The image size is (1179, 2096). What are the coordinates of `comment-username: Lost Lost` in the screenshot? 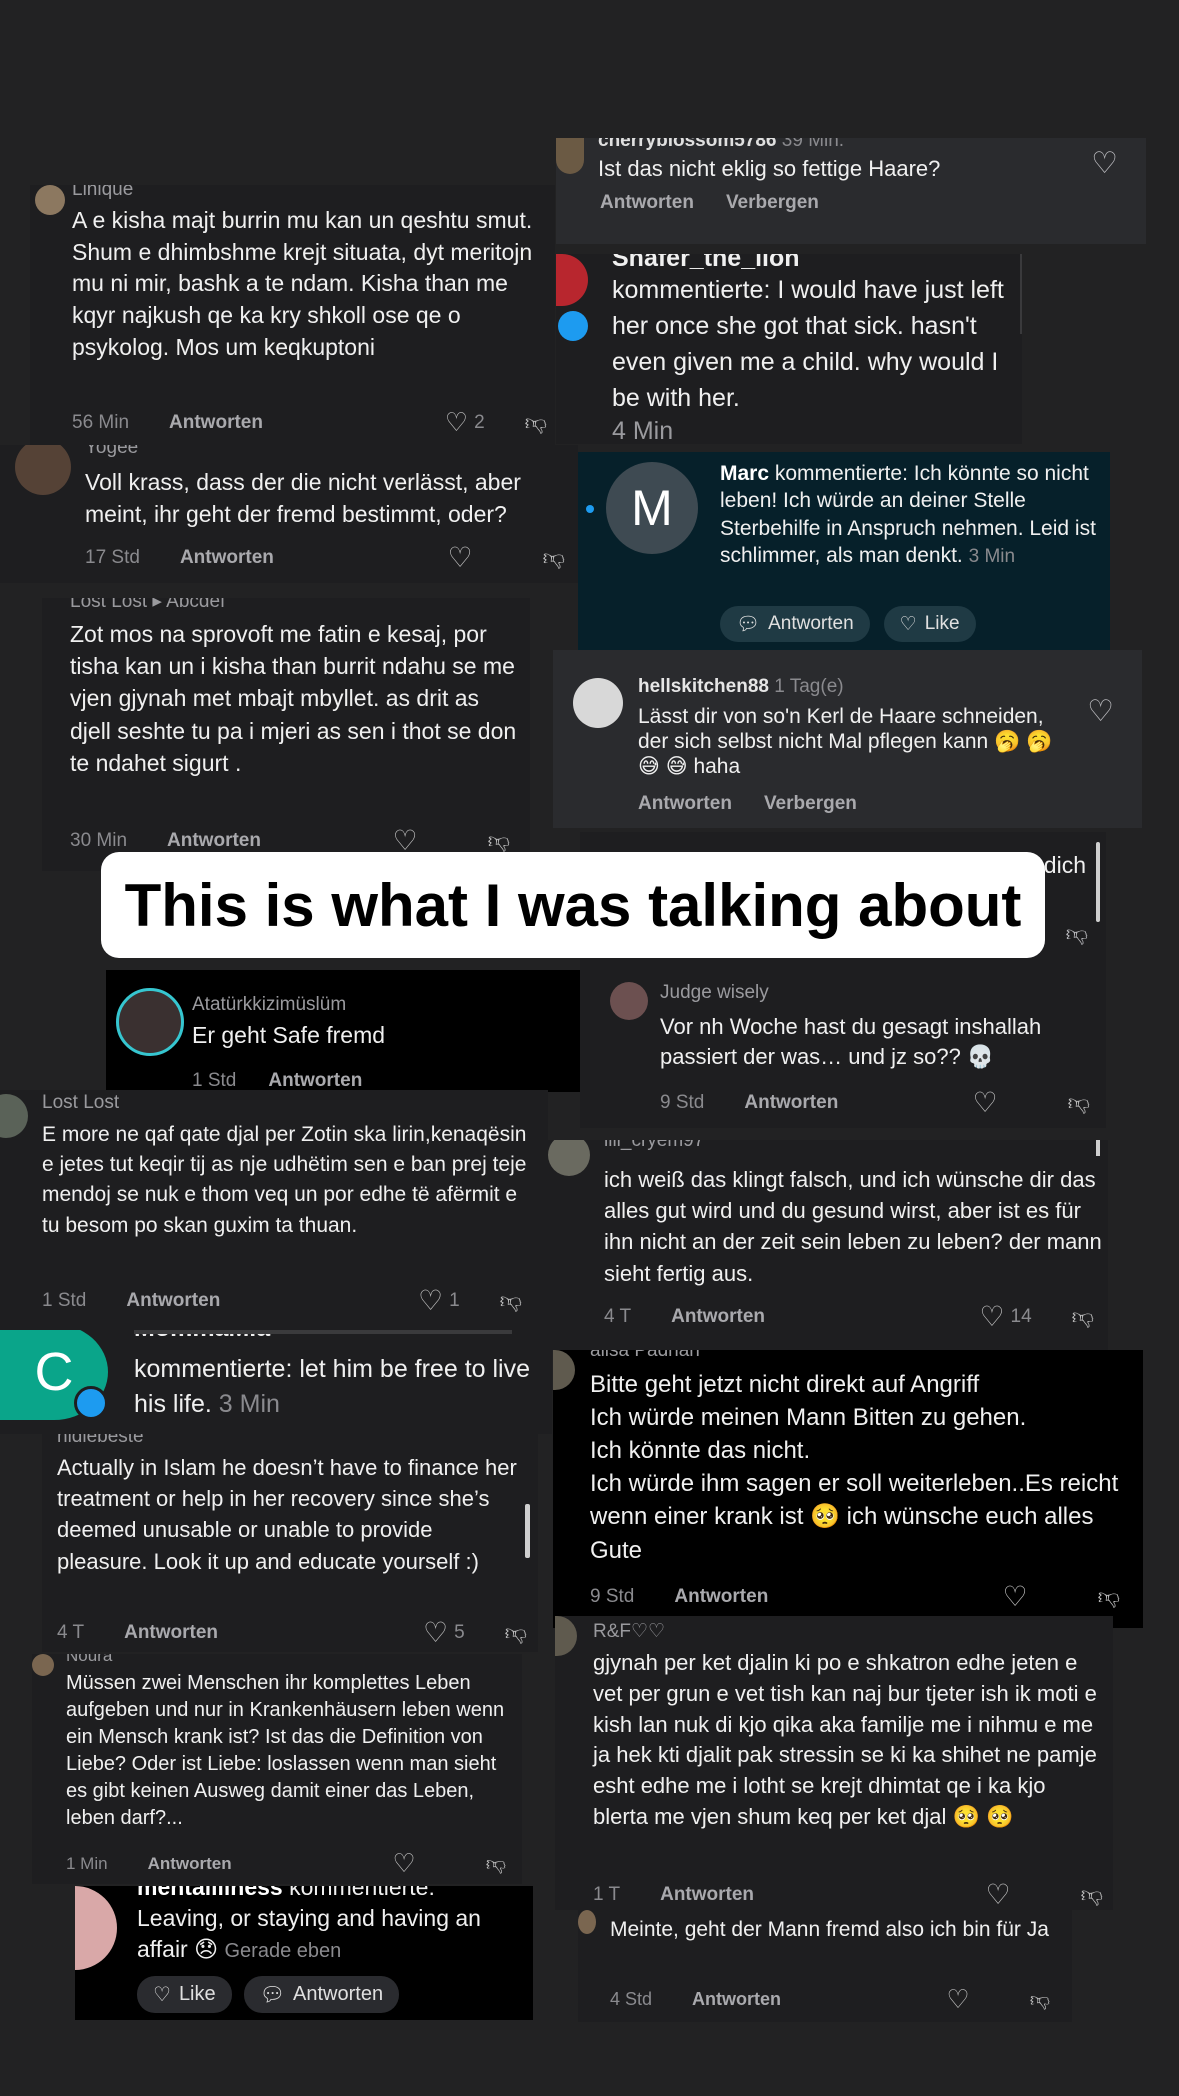 It's located at (80, 1103).